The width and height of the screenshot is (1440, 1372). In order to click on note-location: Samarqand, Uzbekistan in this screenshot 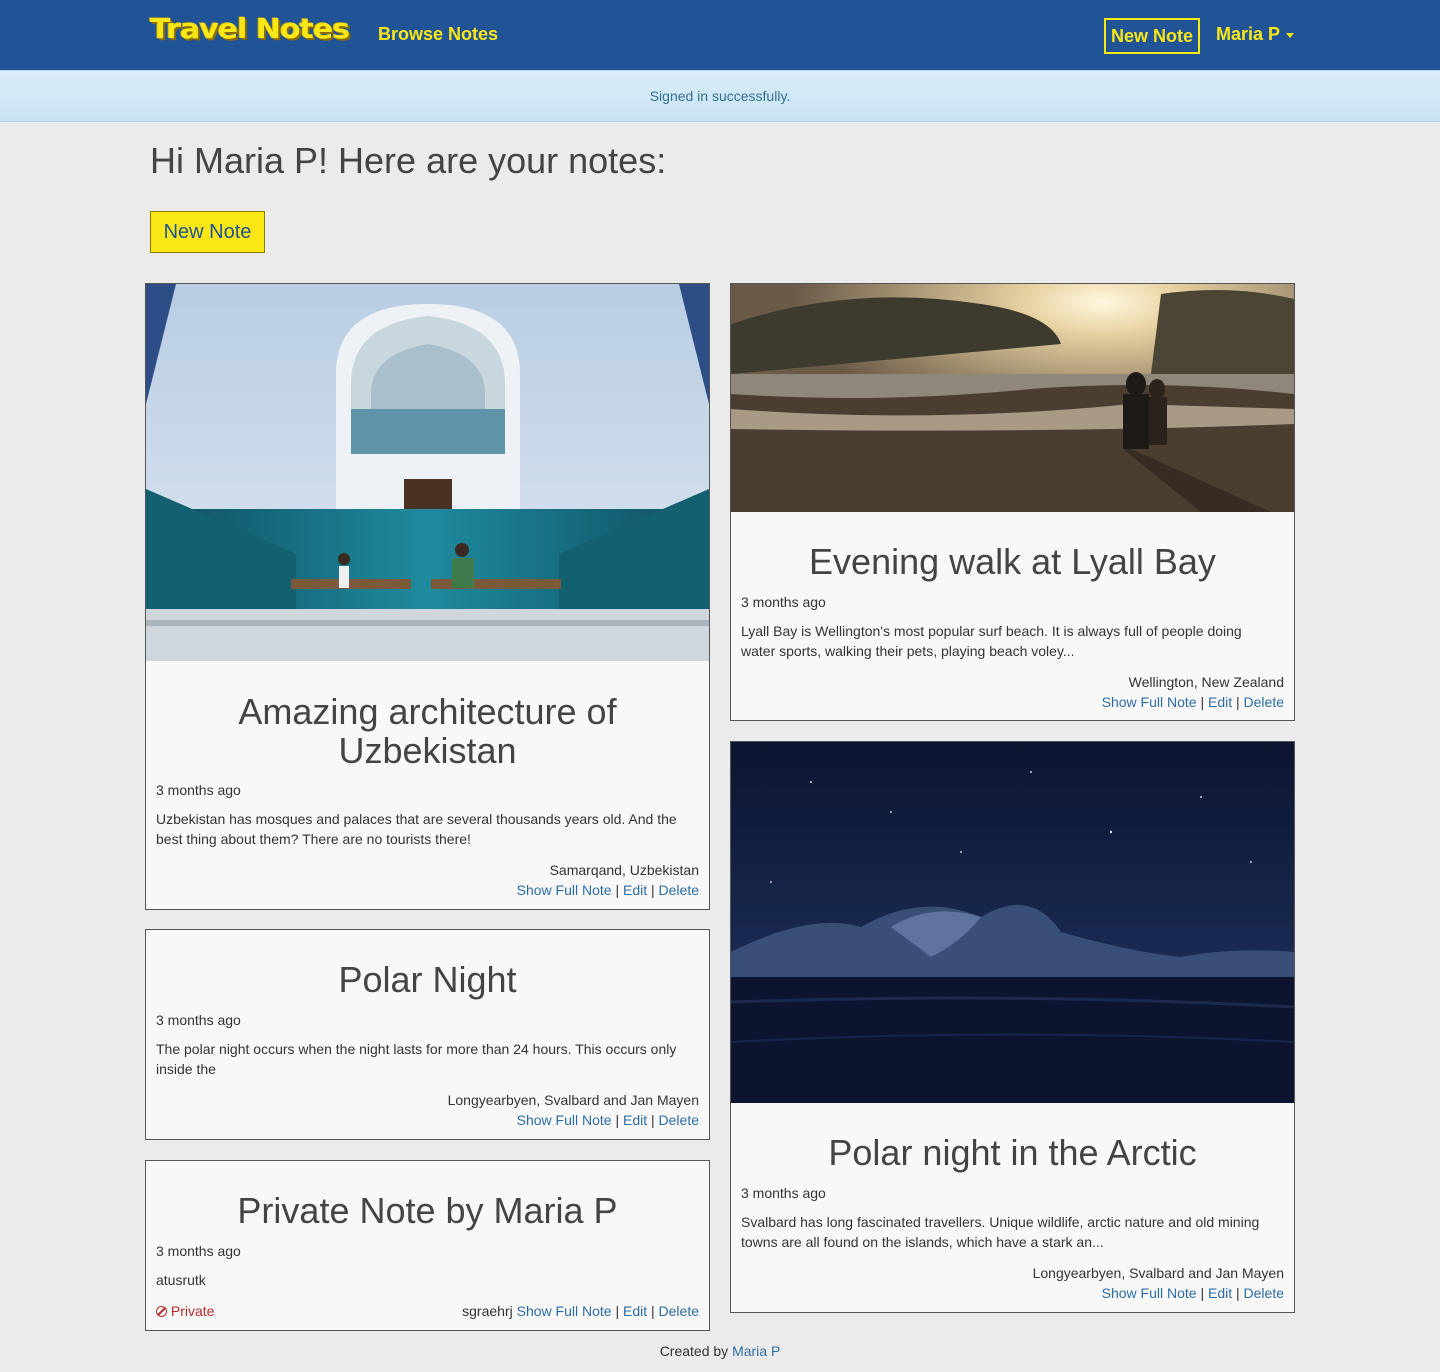, I will do `click(624, 870)`.